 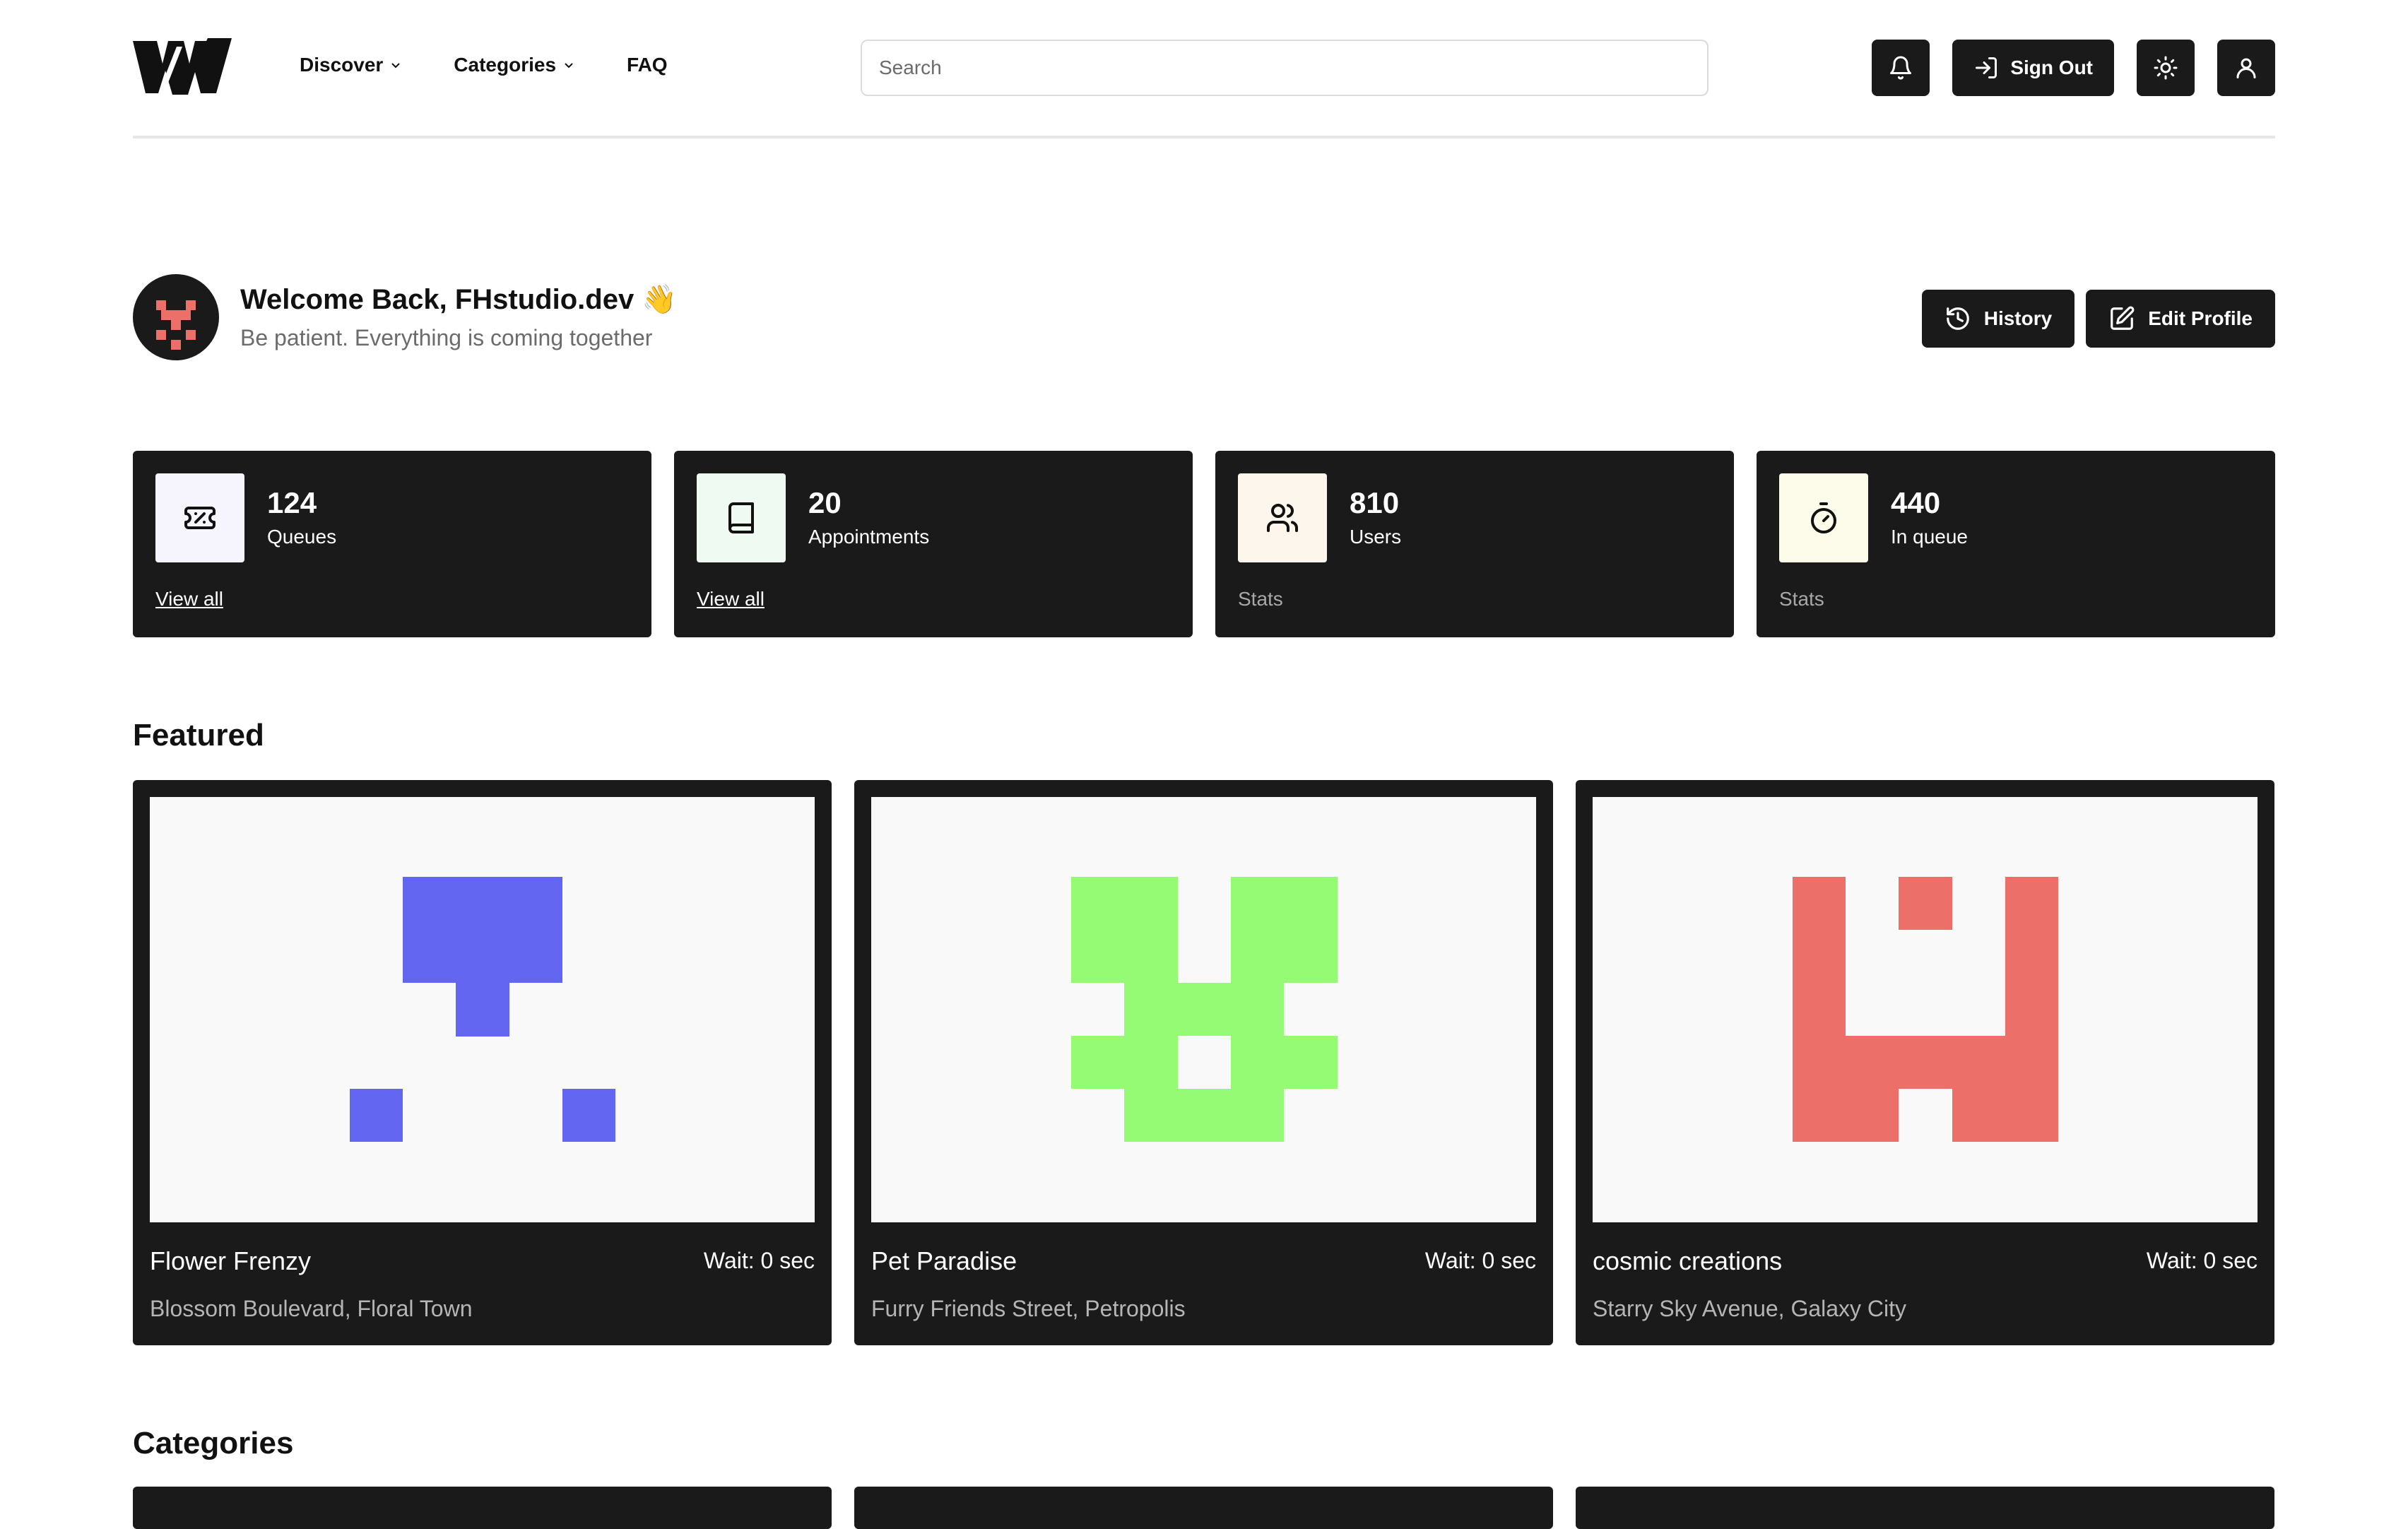 I want to click on stat-card-queues: 124 Queues View all, so click(x=392, y=544).